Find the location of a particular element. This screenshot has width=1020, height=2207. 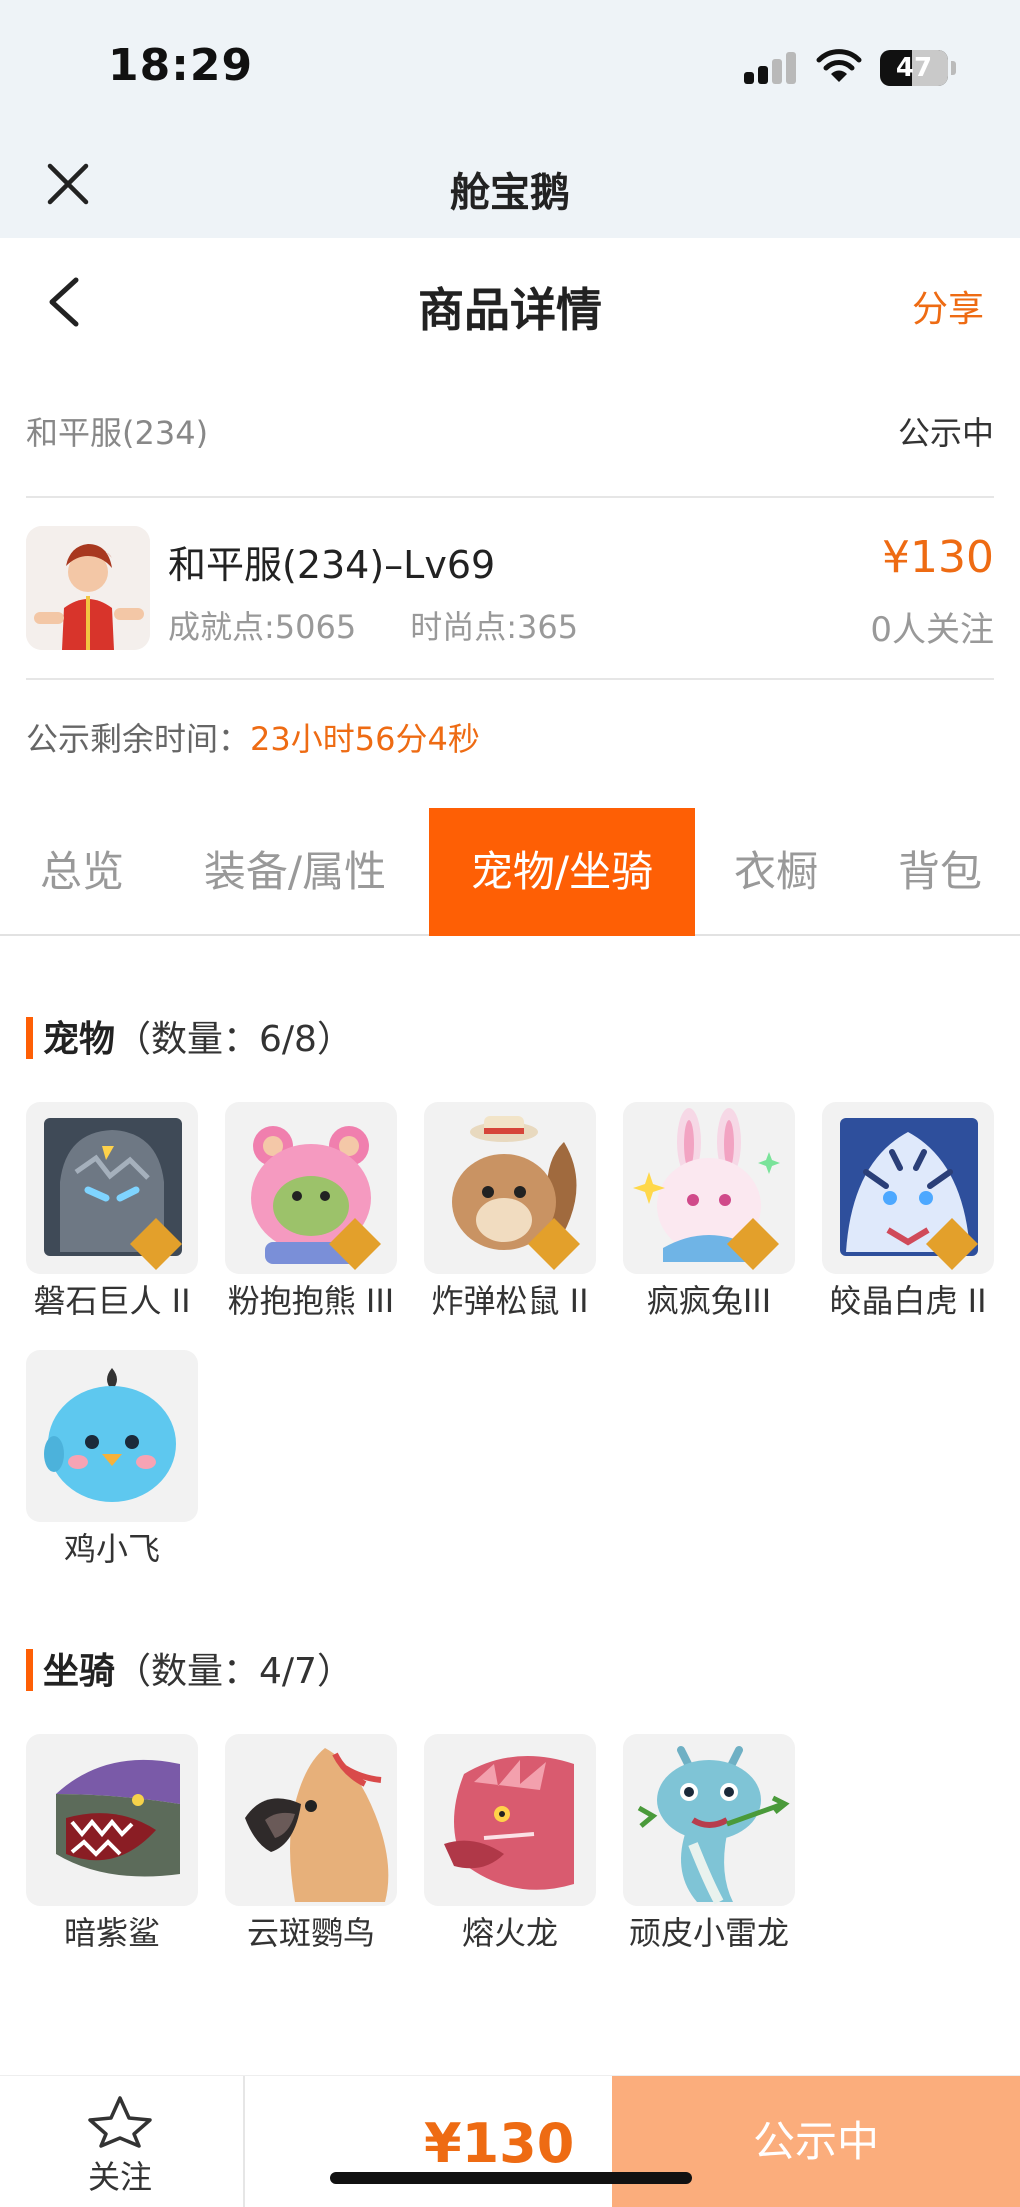

remaining-value: 23小时56分4秒 is located at coordinates (365, 739).